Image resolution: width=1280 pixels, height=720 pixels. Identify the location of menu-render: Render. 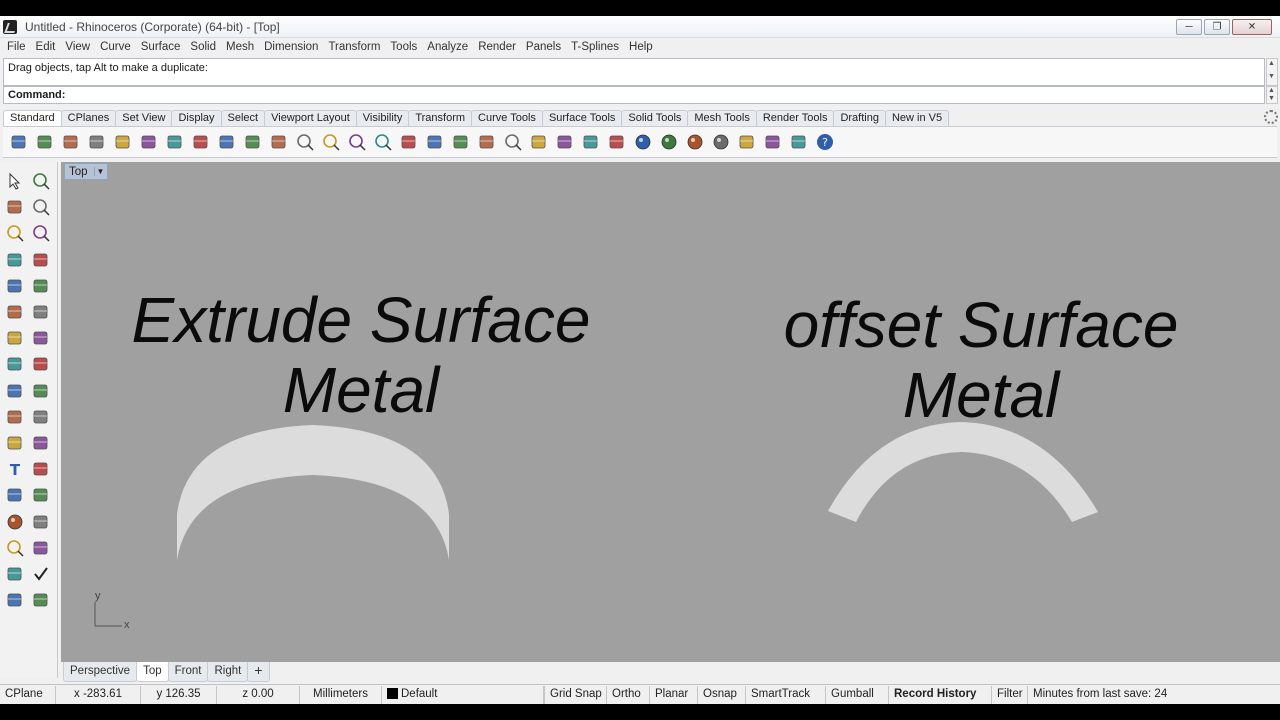
(497, 48).